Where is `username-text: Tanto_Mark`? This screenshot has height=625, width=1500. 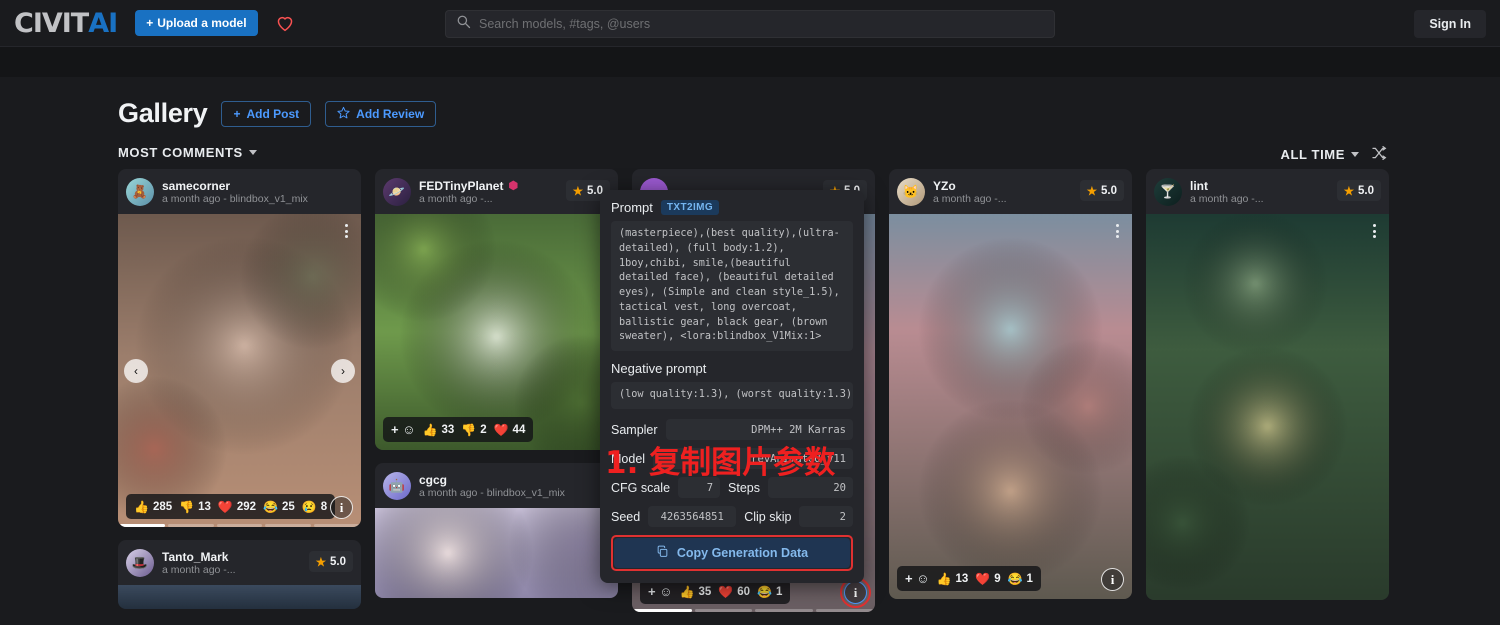 username-text: Tanto_Mark is located at coordinates (195, 556).